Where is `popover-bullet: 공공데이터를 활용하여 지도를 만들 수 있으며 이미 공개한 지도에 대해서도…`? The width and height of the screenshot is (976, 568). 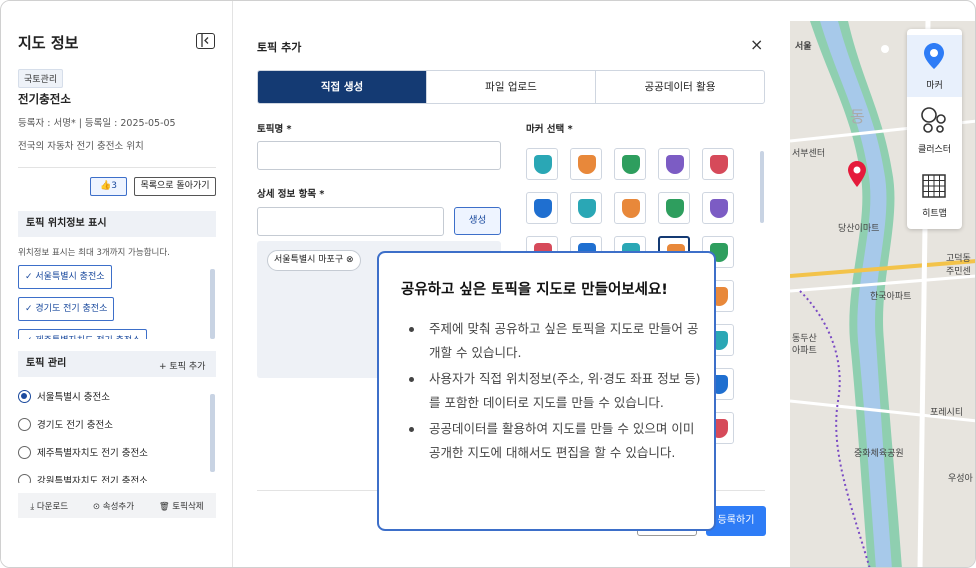
popover-bullet: 공공데이터를 활용하여 지도를 만들 수 있으며 이미 공개한 지도에 대해서도… is located at coordinates (559, 441).